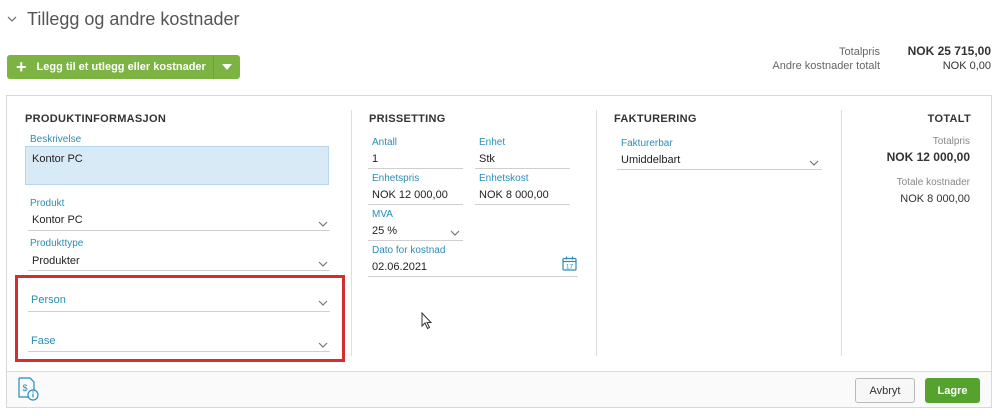 The width and height of the screenshot is (999, 416). I want to click on totalt-totalpris-label: Totalpris, so click(951, 141).